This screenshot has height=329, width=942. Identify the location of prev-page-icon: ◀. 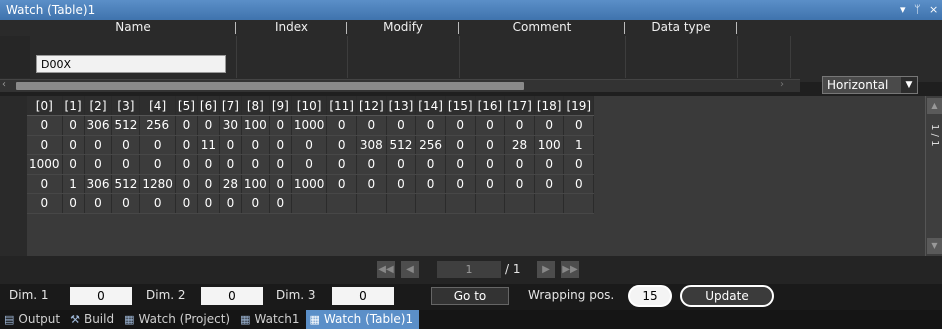
(410, 269).